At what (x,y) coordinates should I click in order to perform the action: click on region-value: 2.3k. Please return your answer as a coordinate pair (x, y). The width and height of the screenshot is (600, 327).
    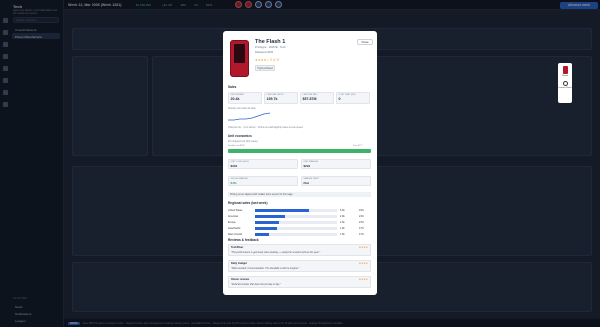
    Looking at the image, I should click on (342, 222).